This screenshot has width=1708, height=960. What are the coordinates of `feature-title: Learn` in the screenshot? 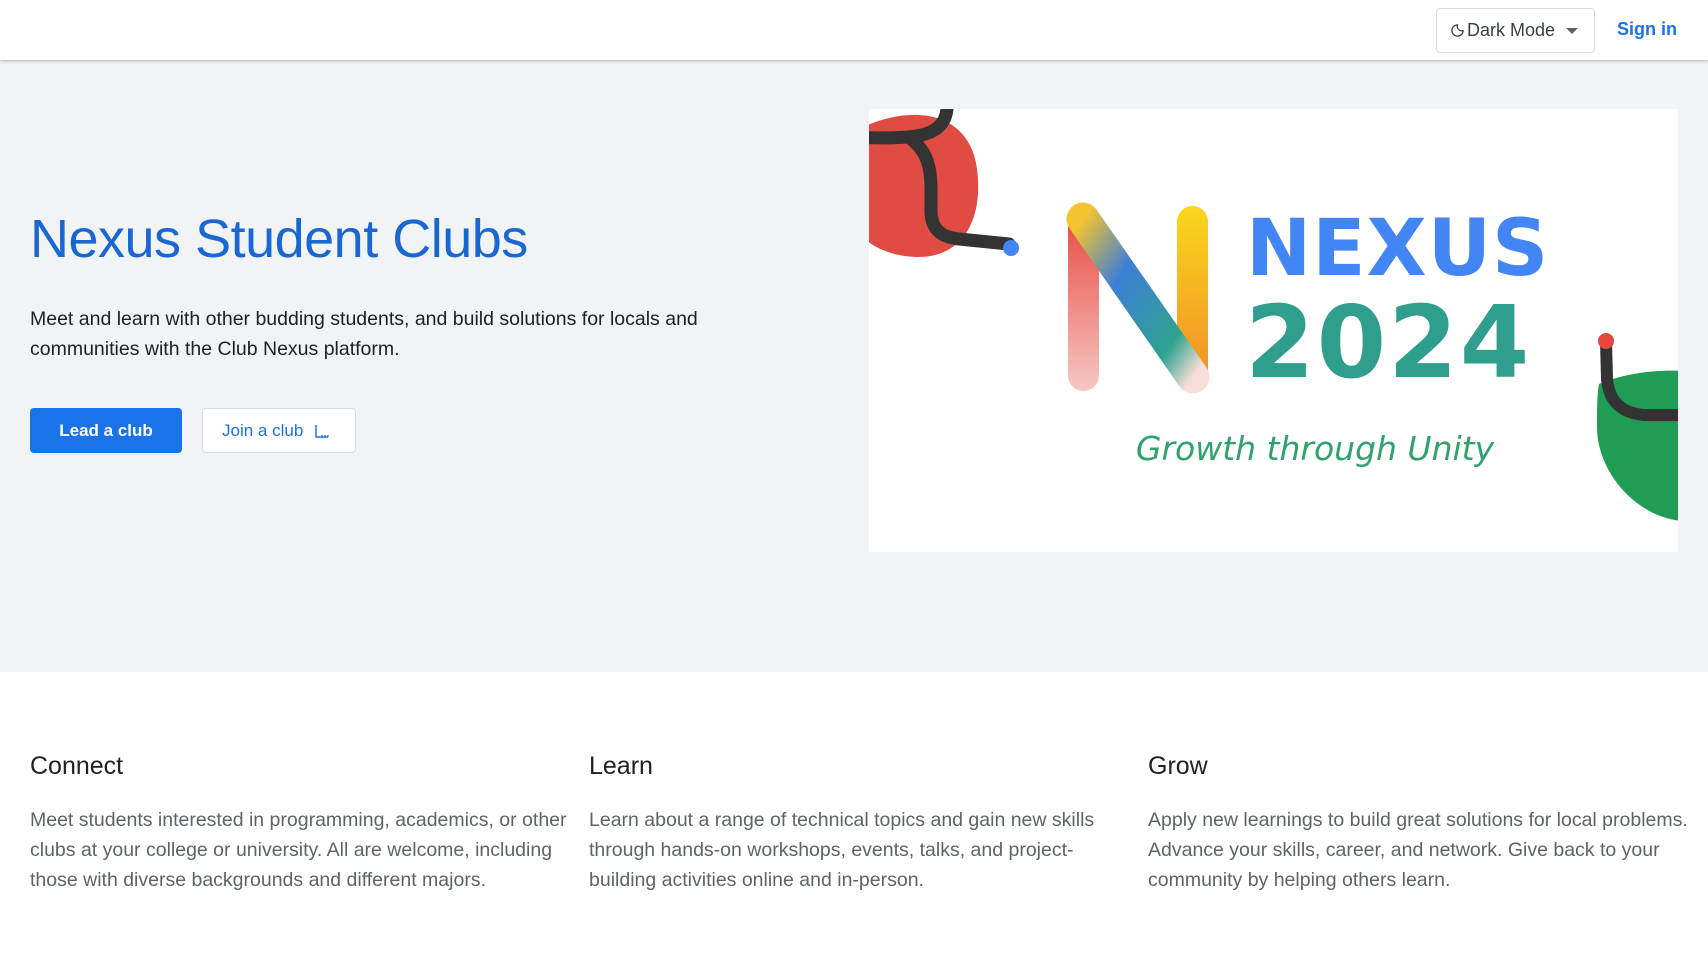 It's located at (621, 766).